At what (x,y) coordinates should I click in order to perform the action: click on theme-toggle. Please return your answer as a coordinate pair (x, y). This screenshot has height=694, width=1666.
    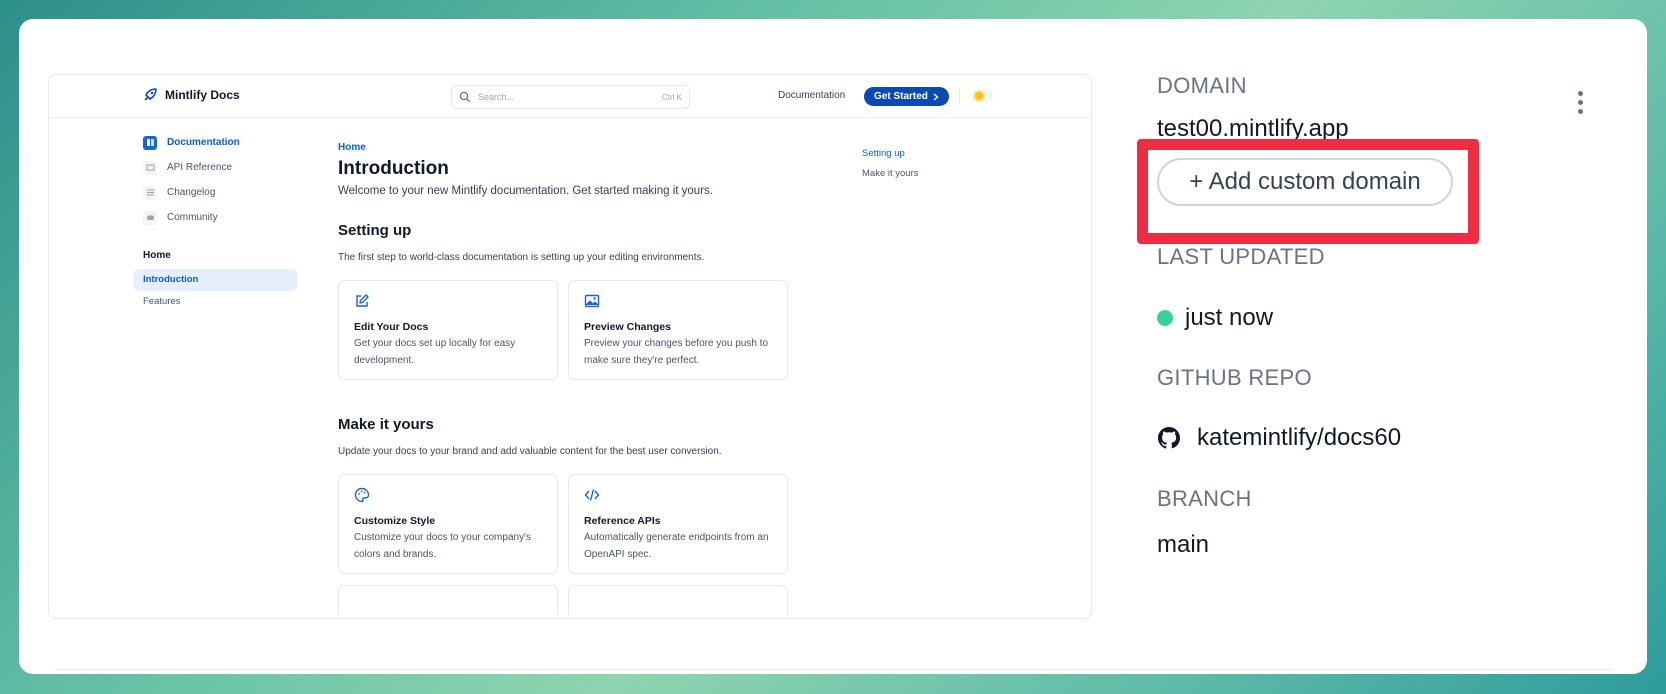
    Looking at the image, I should click on (983, 96).